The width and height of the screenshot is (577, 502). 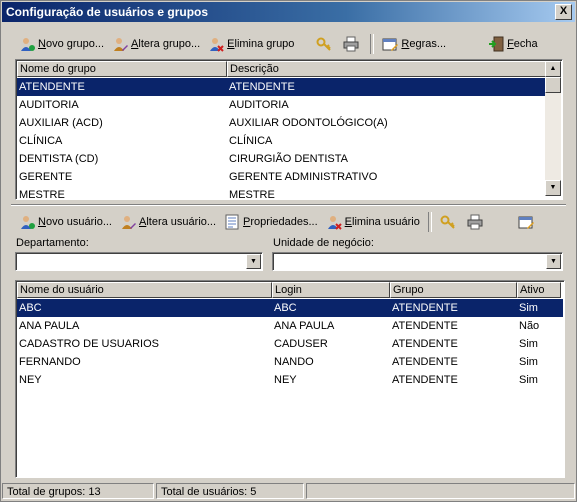 I want to click on user-row: ANA PAULA ANA PAULA ATENDENTE Não, so click(x=290, y=326).